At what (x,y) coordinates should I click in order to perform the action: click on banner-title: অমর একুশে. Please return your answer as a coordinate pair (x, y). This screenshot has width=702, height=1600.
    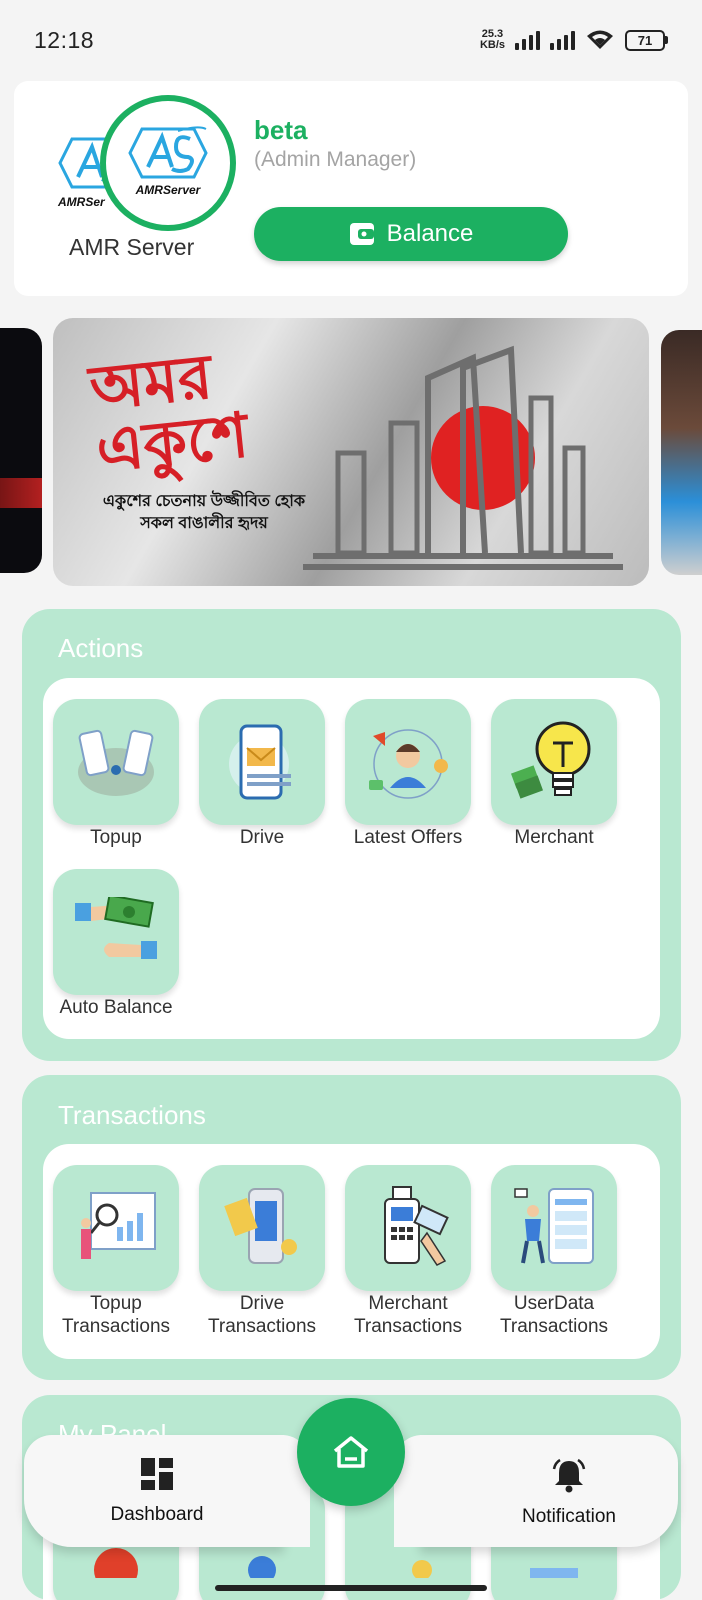
    Looking at the image, I should click on (169, 413).